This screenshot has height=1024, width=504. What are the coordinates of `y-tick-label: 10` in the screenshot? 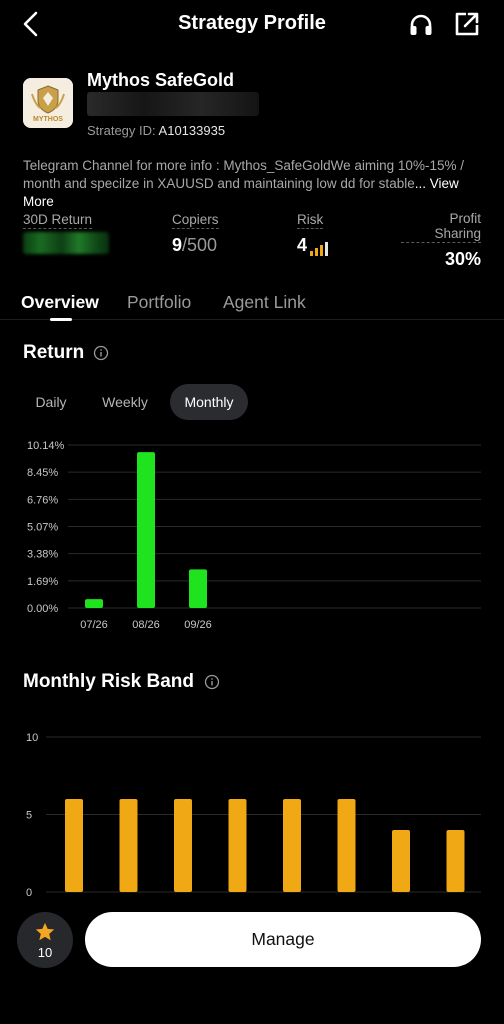 It's located at (32, 738).